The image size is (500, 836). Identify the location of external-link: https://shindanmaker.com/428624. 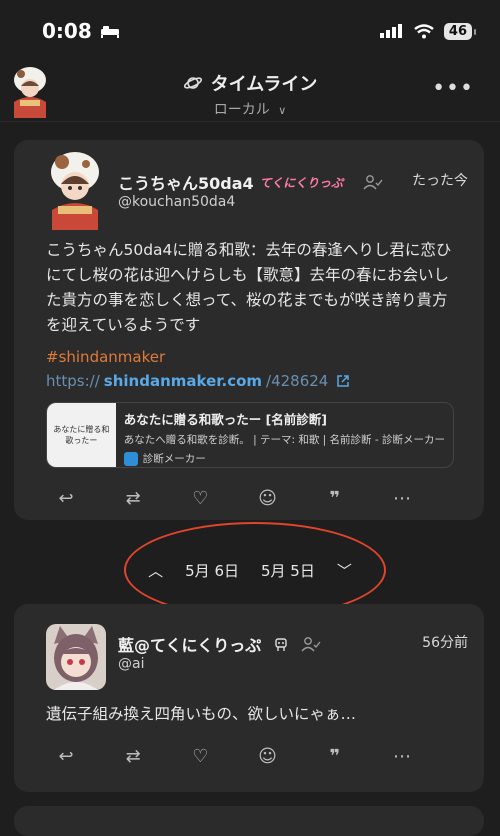
(198, 381).